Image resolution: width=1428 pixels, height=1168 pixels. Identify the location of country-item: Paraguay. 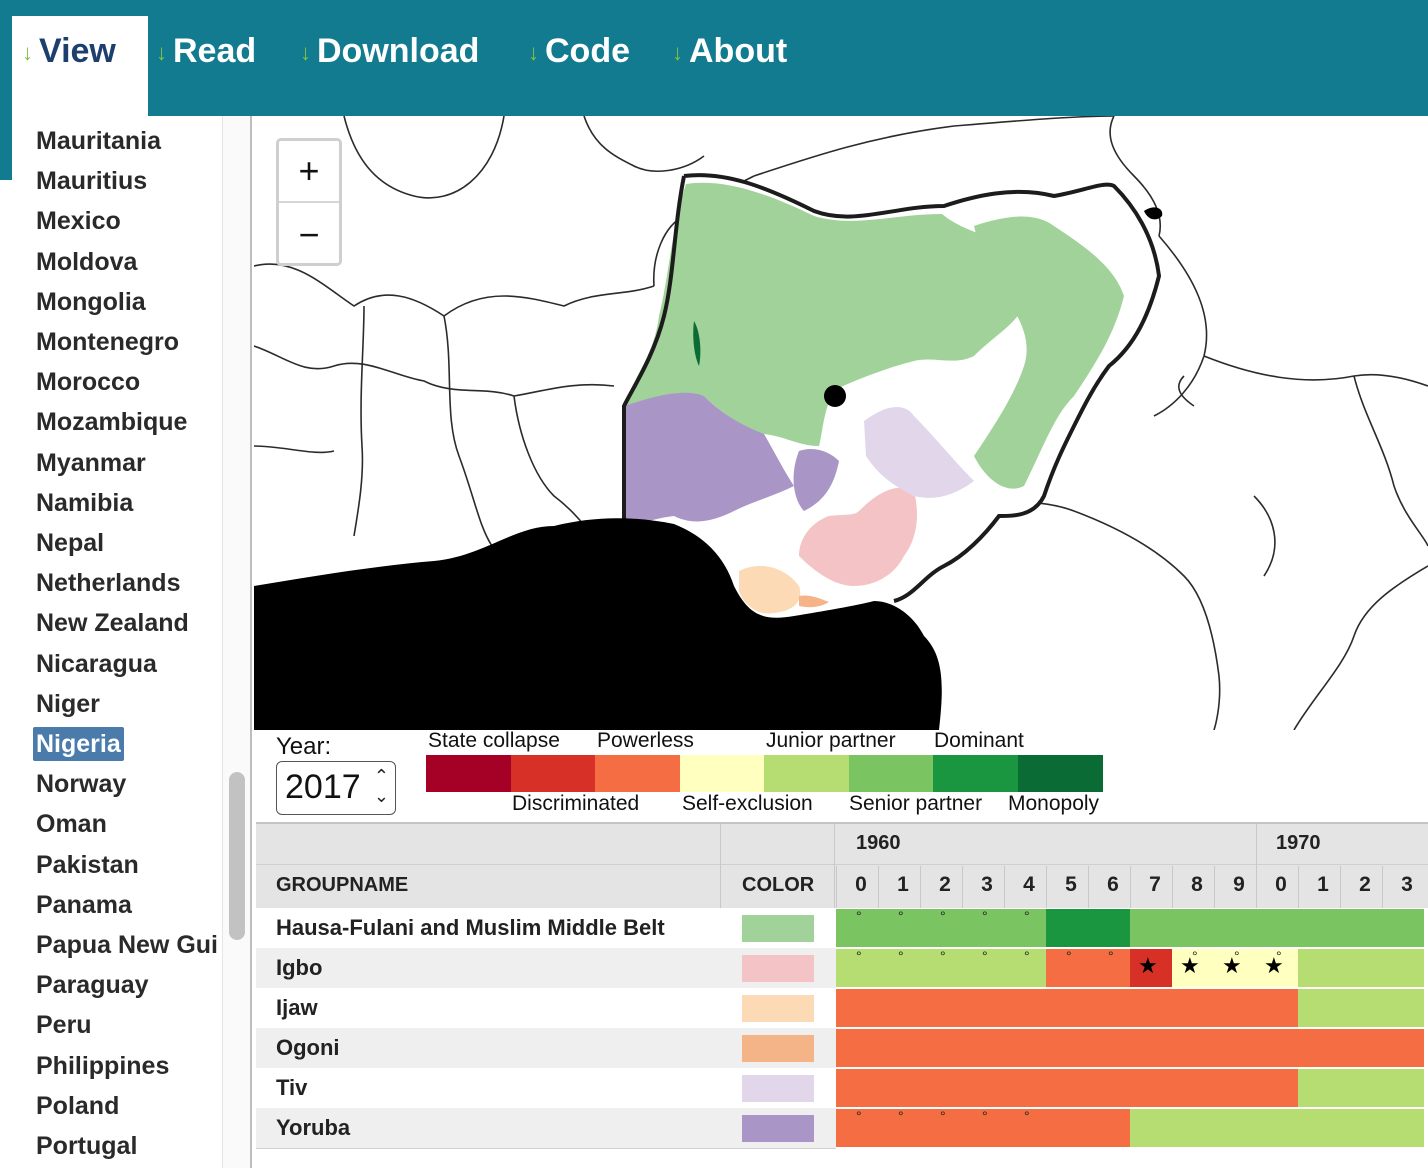
(92, 985).